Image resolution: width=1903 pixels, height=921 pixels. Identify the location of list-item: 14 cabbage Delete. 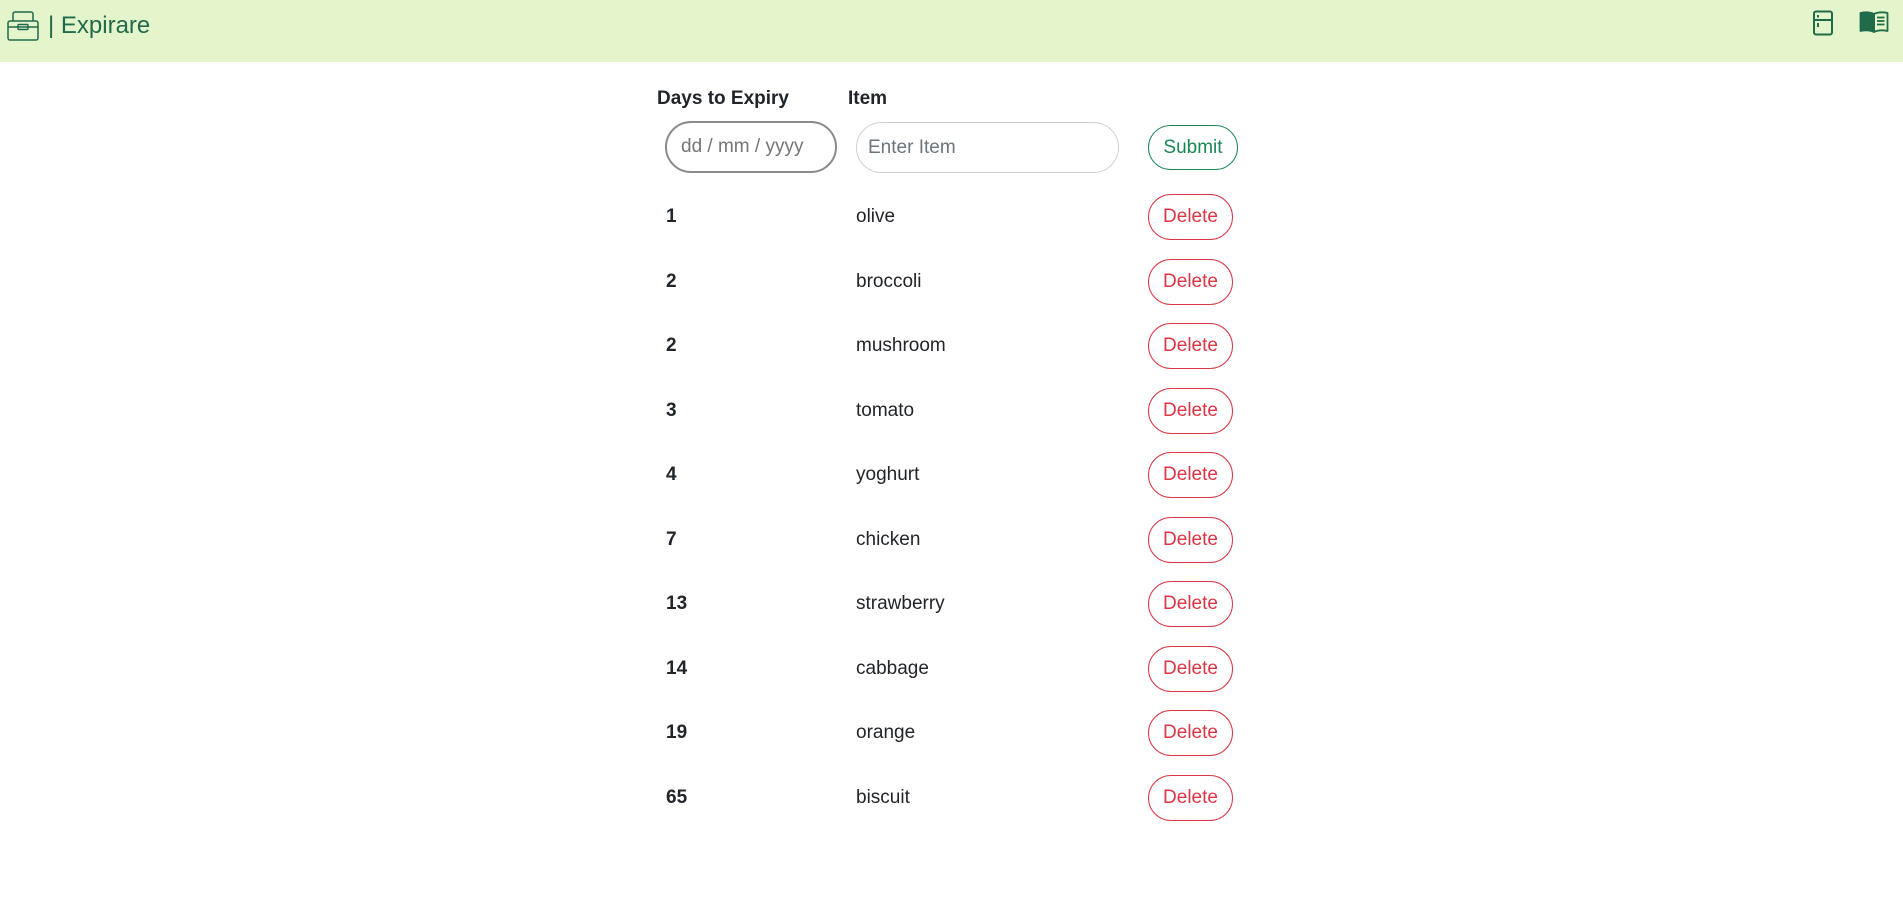
(951, 669).